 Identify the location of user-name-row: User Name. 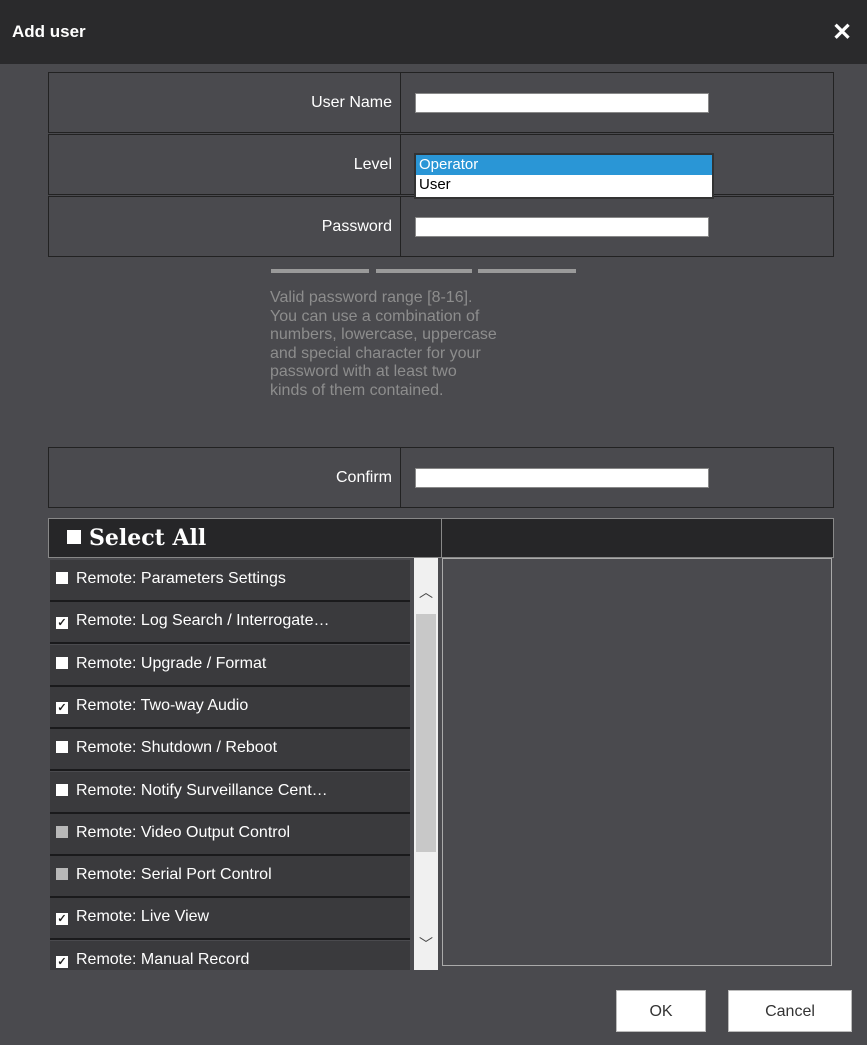
(441, 102).